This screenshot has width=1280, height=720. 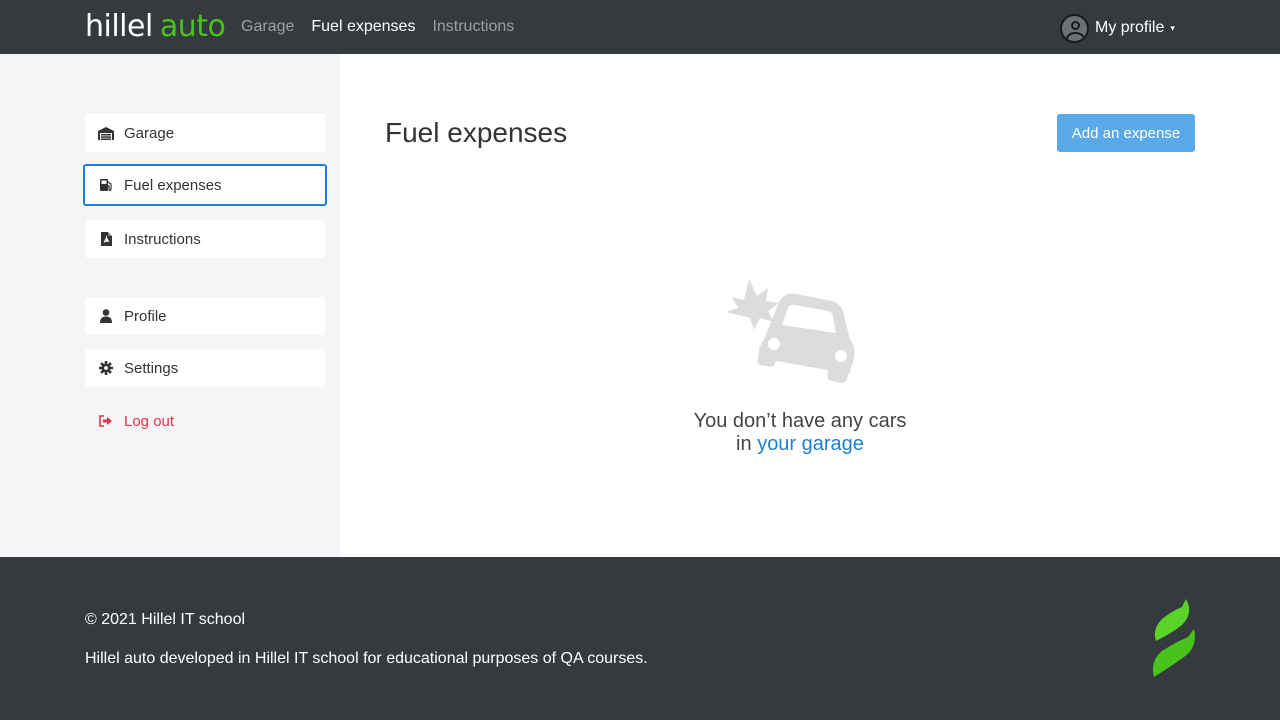 What do you see at coordinates (106, 421) in the screenshot?
I see `logout-icon` at bounding box center [106, 421].